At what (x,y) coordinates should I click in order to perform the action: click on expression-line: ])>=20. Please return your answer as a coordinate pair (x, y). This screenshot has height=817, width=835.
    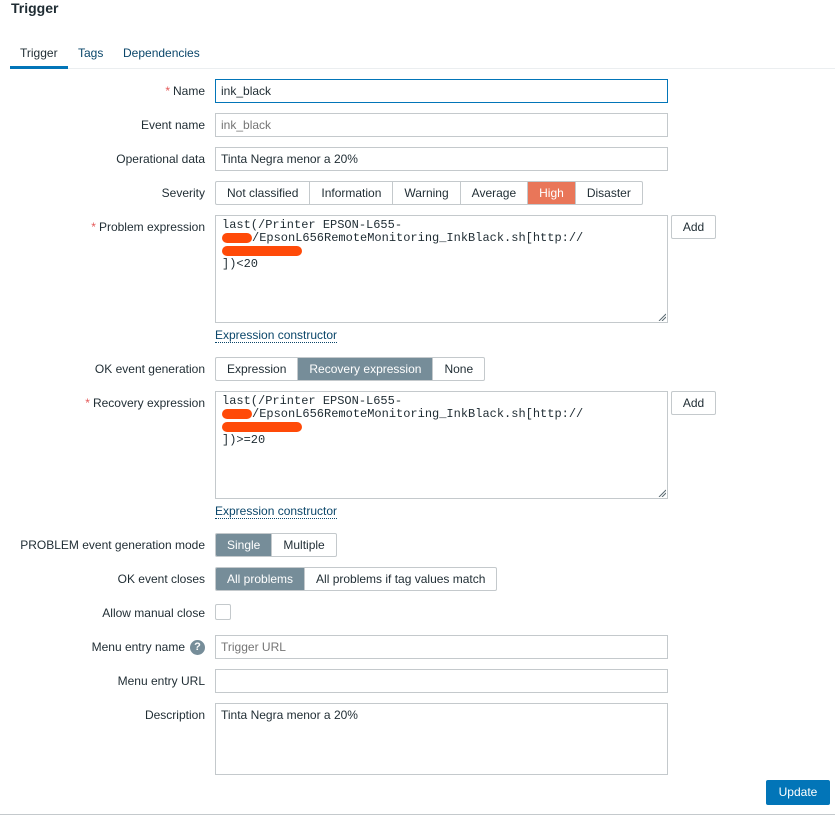
    Looking at the image, I should click on (244, 440).